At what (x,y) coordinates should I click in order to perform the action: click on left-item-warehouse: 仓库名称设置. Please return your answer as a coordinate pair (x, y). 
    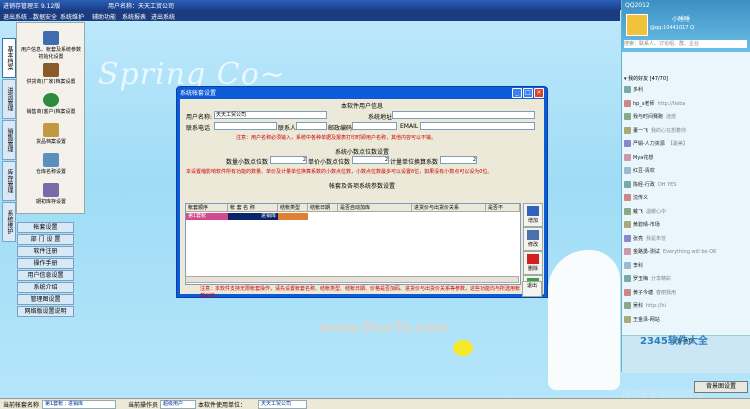
    Looking at the image, I should click on (51, 164).